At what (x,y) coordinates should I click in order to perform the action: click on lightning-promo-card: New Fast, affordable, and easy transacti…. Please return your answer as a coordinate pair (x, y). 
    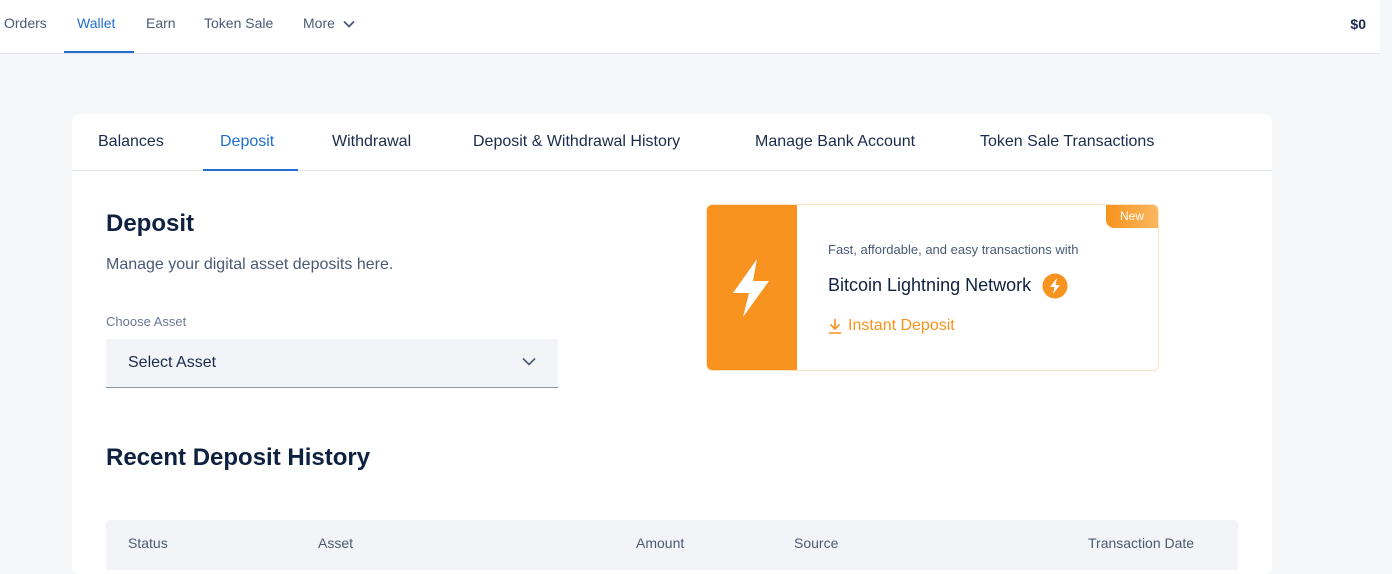
    Looking at the image, I should click on (932, 287).